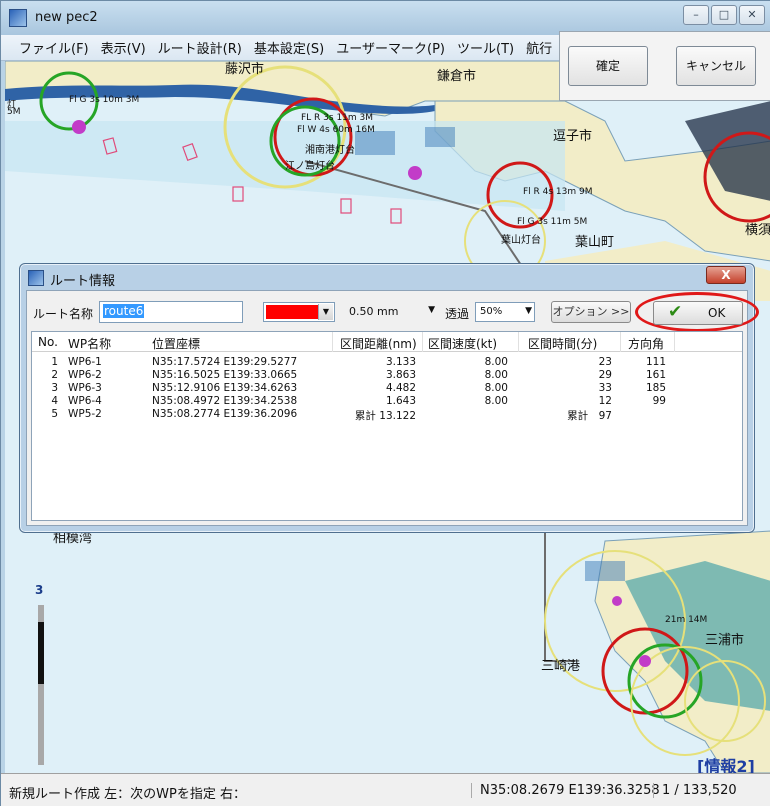 The height and width of the screenshot is (806, 770). Describe the element at coordinates (539, 47) in the screenshot. I see `menu-navigation: 航行` at that location.